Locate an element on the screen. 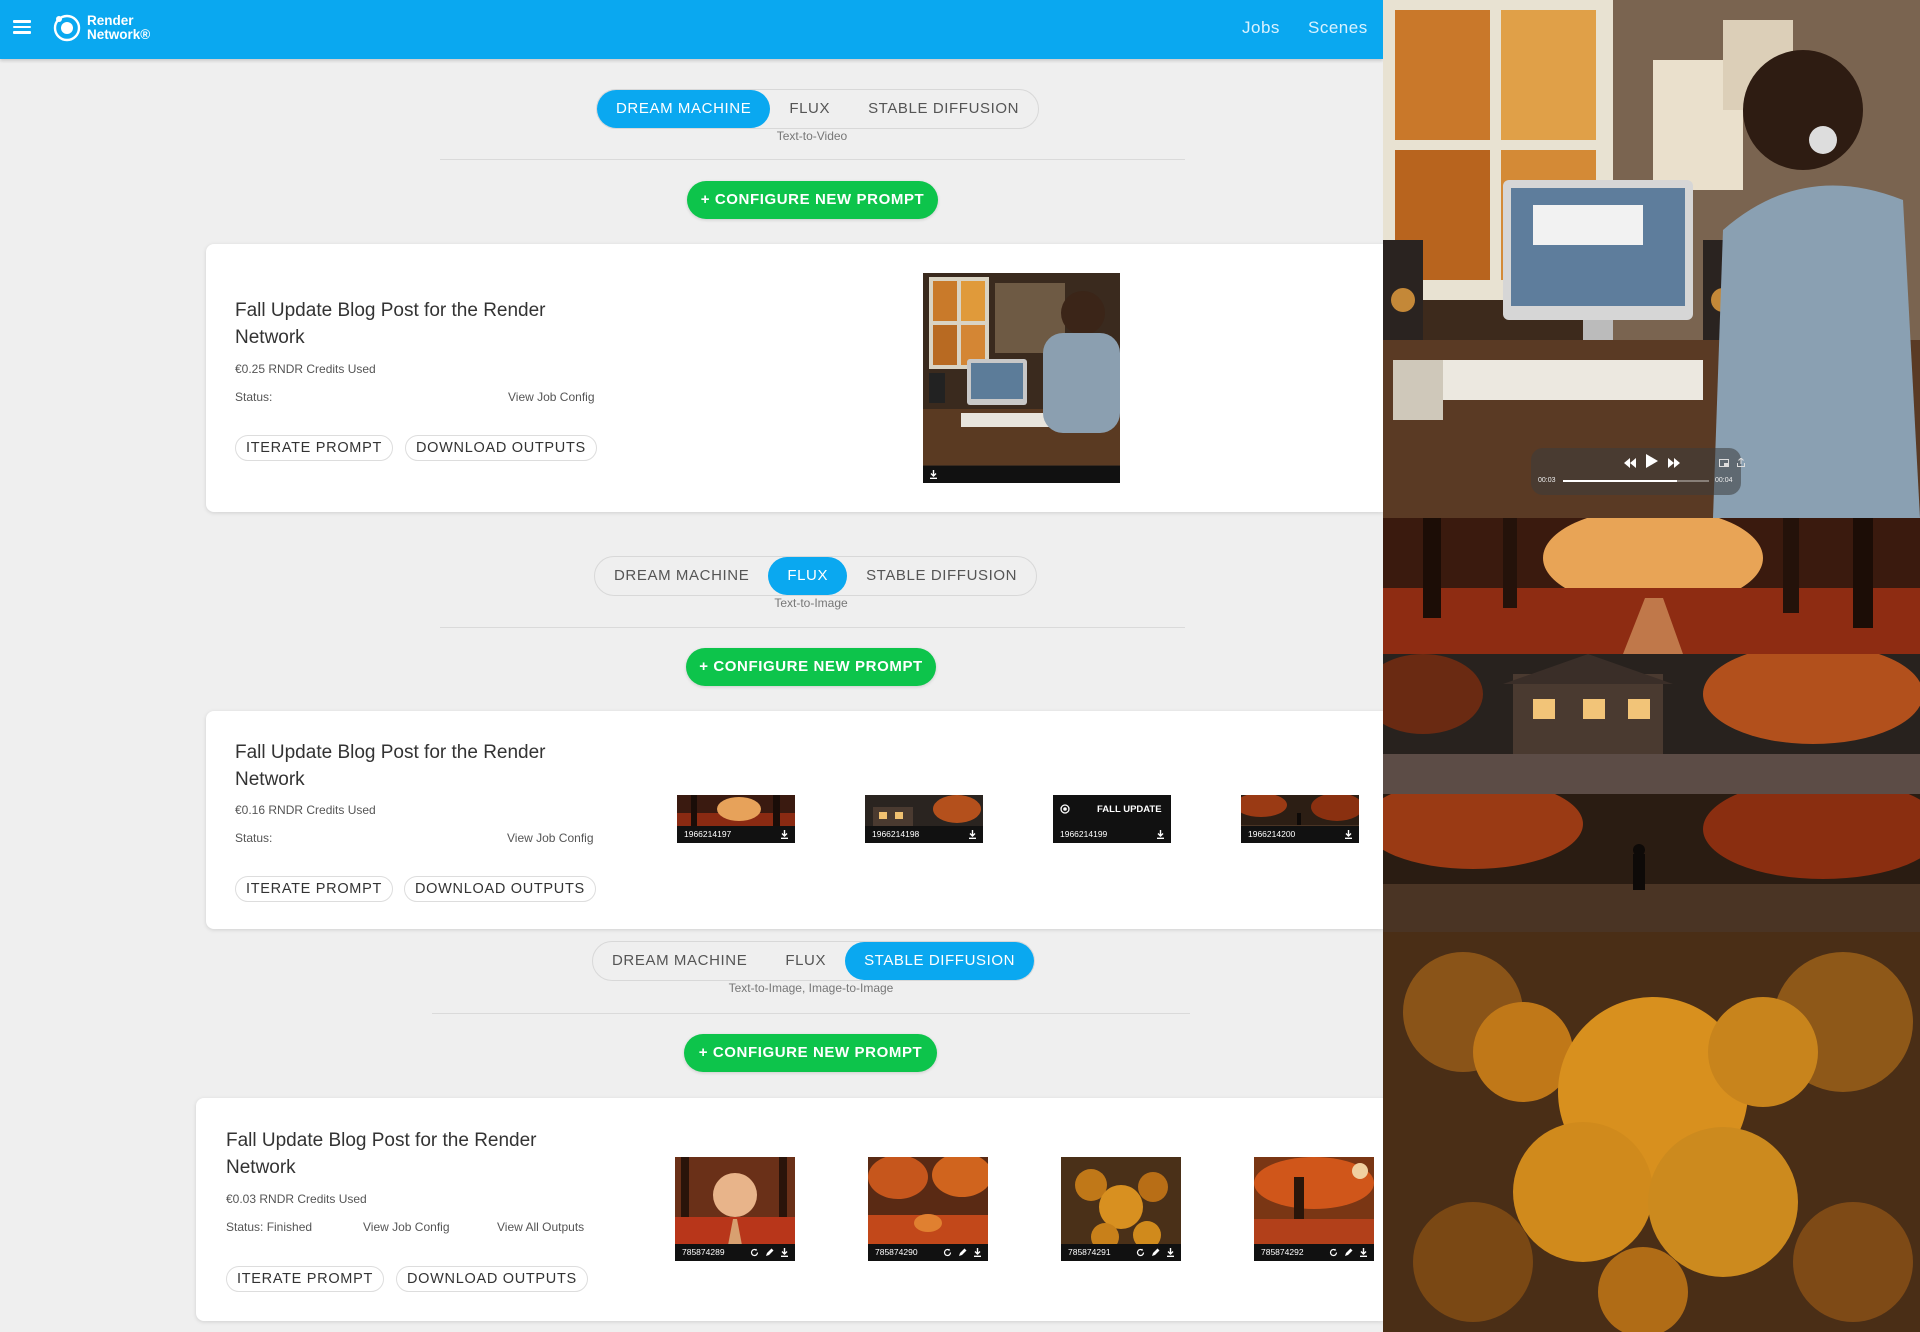 The image size is (1920, 1332). forest-path-image is located at coordinates (1651, 586).